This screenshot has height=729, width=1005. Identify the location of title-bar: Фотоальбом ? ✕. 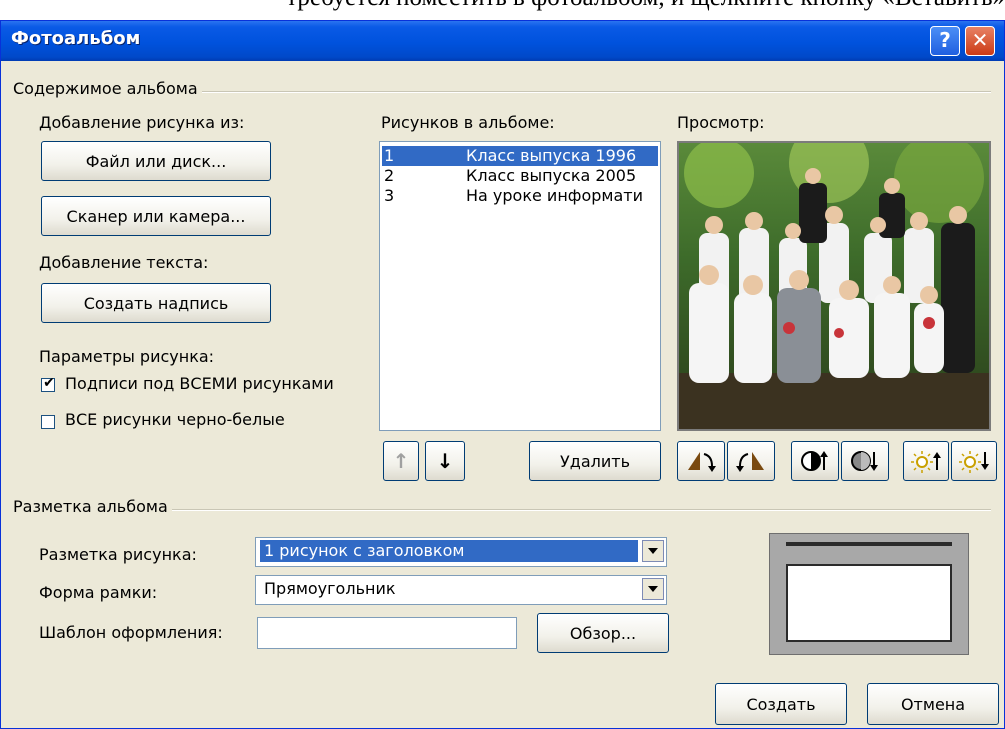
(502, 41).